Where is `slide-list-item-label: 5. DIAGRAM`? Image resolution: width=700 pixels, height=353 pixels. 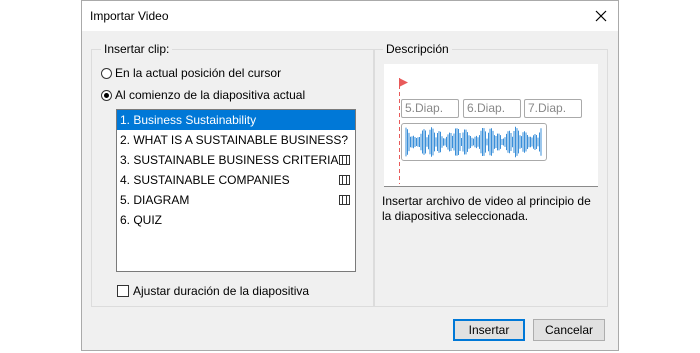 slide-list-item-label: 5. DIAGRAM is located at coordinates (155, 200).